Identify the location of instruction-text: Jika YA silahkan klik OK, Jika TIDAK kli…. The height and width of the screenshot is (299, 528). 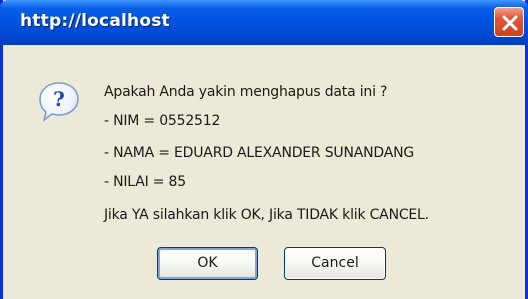
(266, 215).